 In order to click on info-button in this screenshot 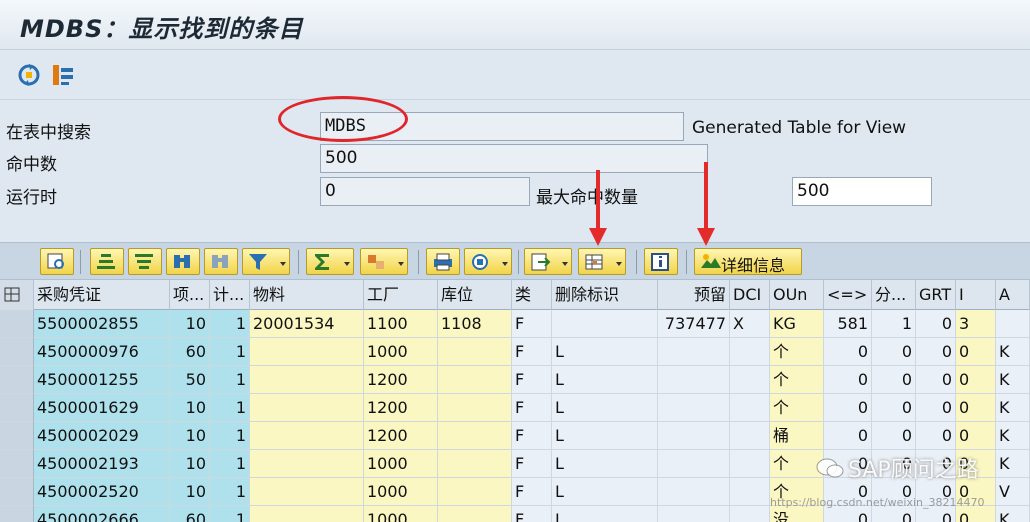, I will do `click(661, 261)`.